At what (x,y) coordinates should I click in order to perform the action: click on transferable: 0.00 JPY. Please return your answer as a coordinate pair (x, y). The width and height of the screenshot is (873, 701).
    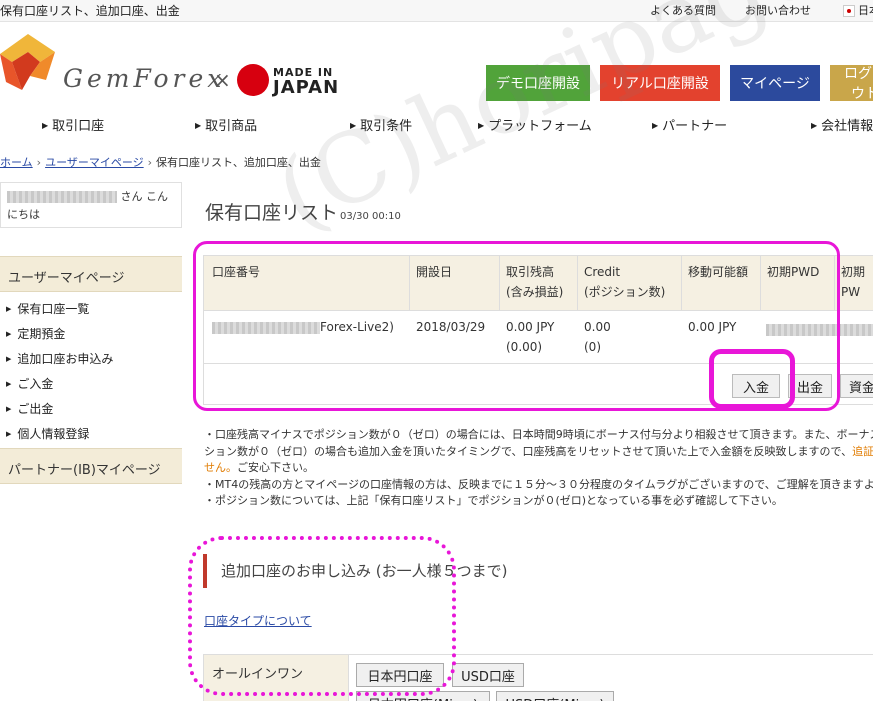
    Looking at the image, I should click on (712, 327).